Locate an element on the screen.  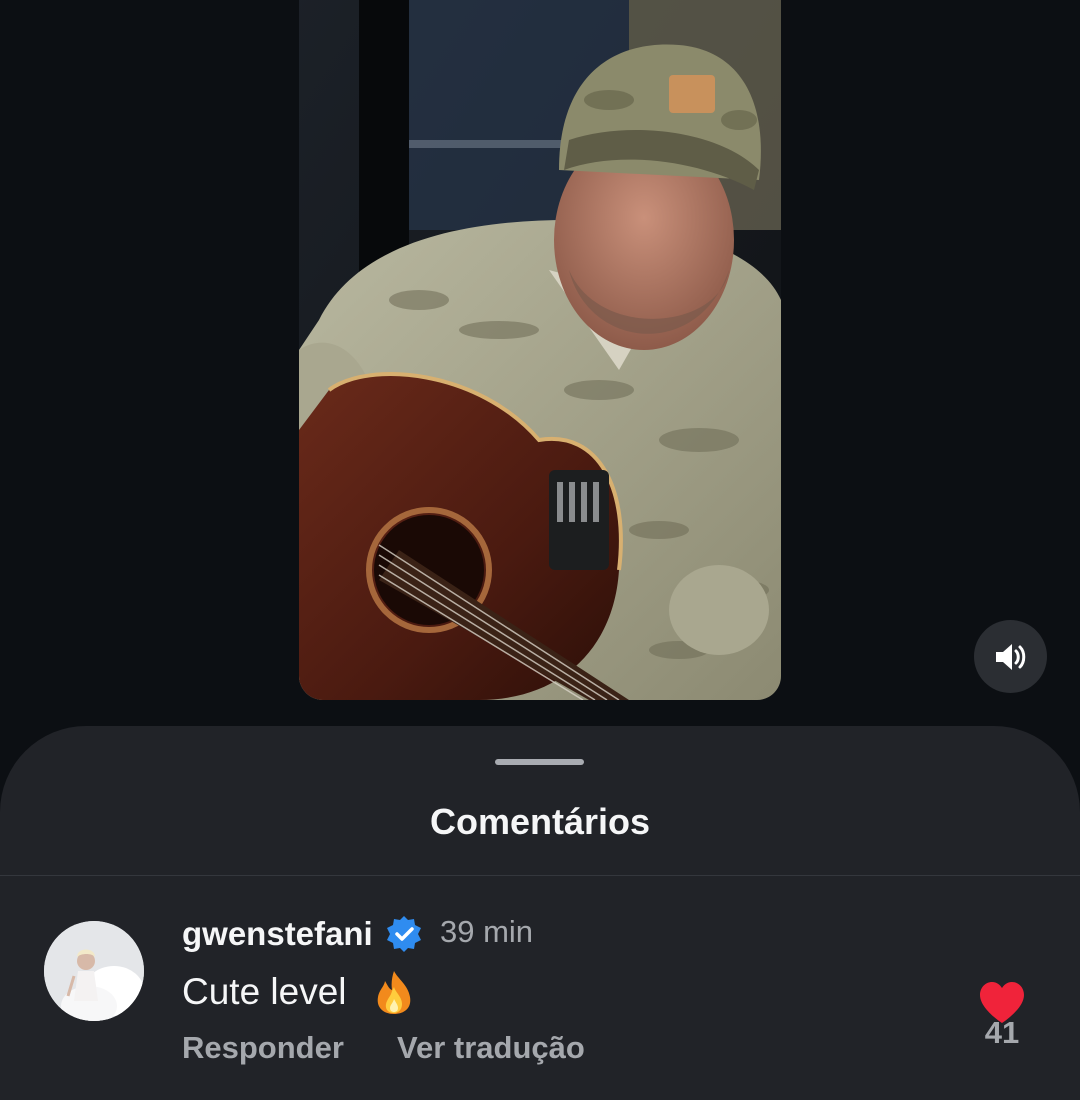
verified-badge-icon is located at coordinates (404, 934).